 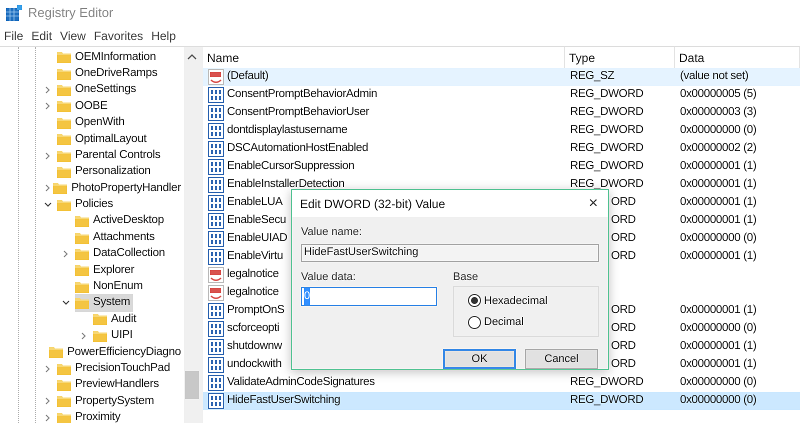 I want to click on value-name: PromptOnS, so click(x=255, y=310).